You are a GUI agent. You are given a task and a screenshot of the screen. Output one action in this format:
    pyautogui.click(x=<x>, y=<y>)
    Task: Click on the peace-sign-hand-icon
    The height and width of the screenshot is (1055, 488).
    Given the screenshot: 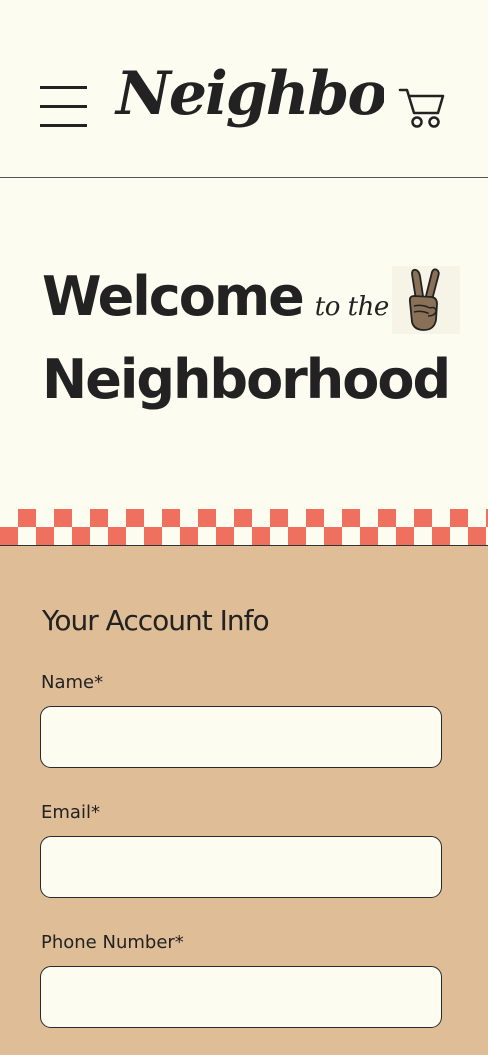 What is the action you would take?
    pyautogui.click(x=426, y=300)
    